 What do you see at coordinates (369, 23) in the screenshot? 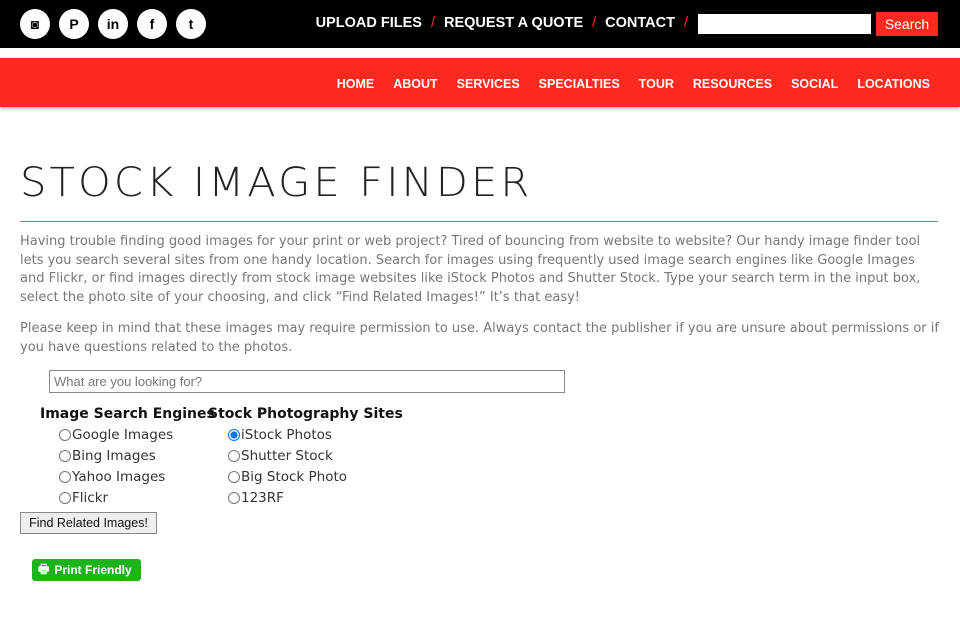
I see `upload-files-link: UPLOAD FILES` at bounding box center [369, 23].